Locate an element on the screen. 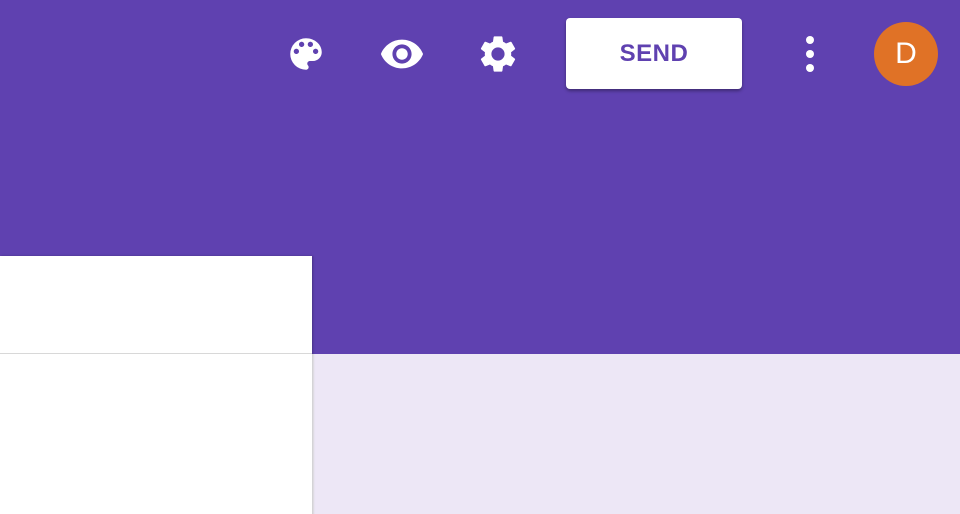 The image size is (960, 514). customize-theme-button is located at coordinates (306, 54).